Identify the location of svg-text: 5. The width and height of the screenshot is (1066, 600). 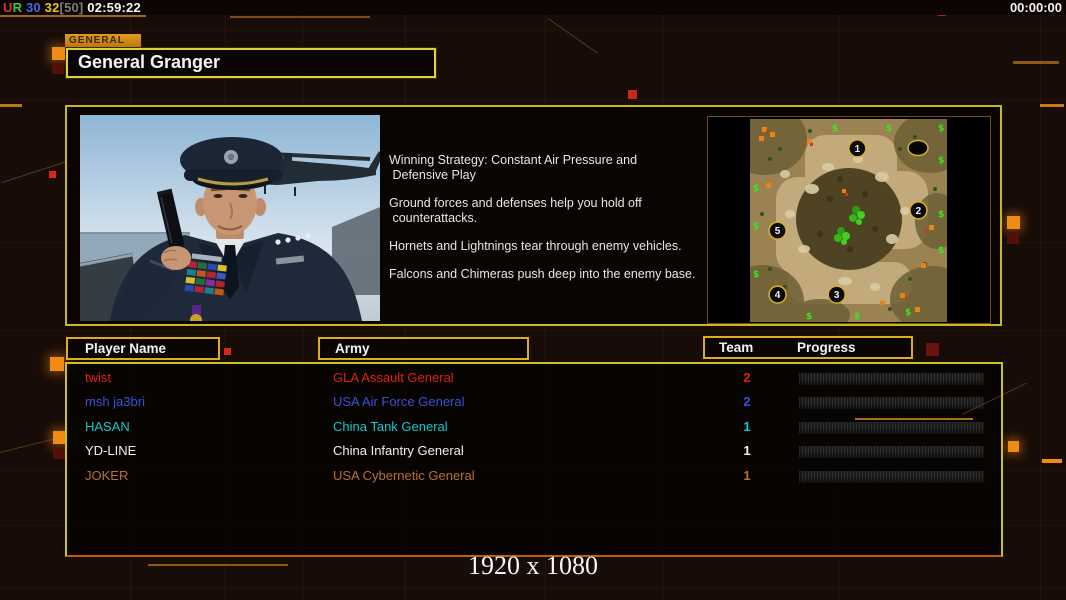
(778, 231).